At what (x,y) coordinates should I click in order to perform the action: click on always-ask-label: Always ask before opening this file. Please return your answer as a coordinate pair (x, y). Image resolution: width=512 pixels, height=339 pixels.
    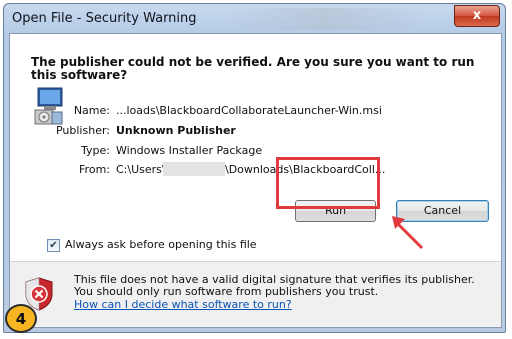
    Looking at the image, I should click on (161, 244).